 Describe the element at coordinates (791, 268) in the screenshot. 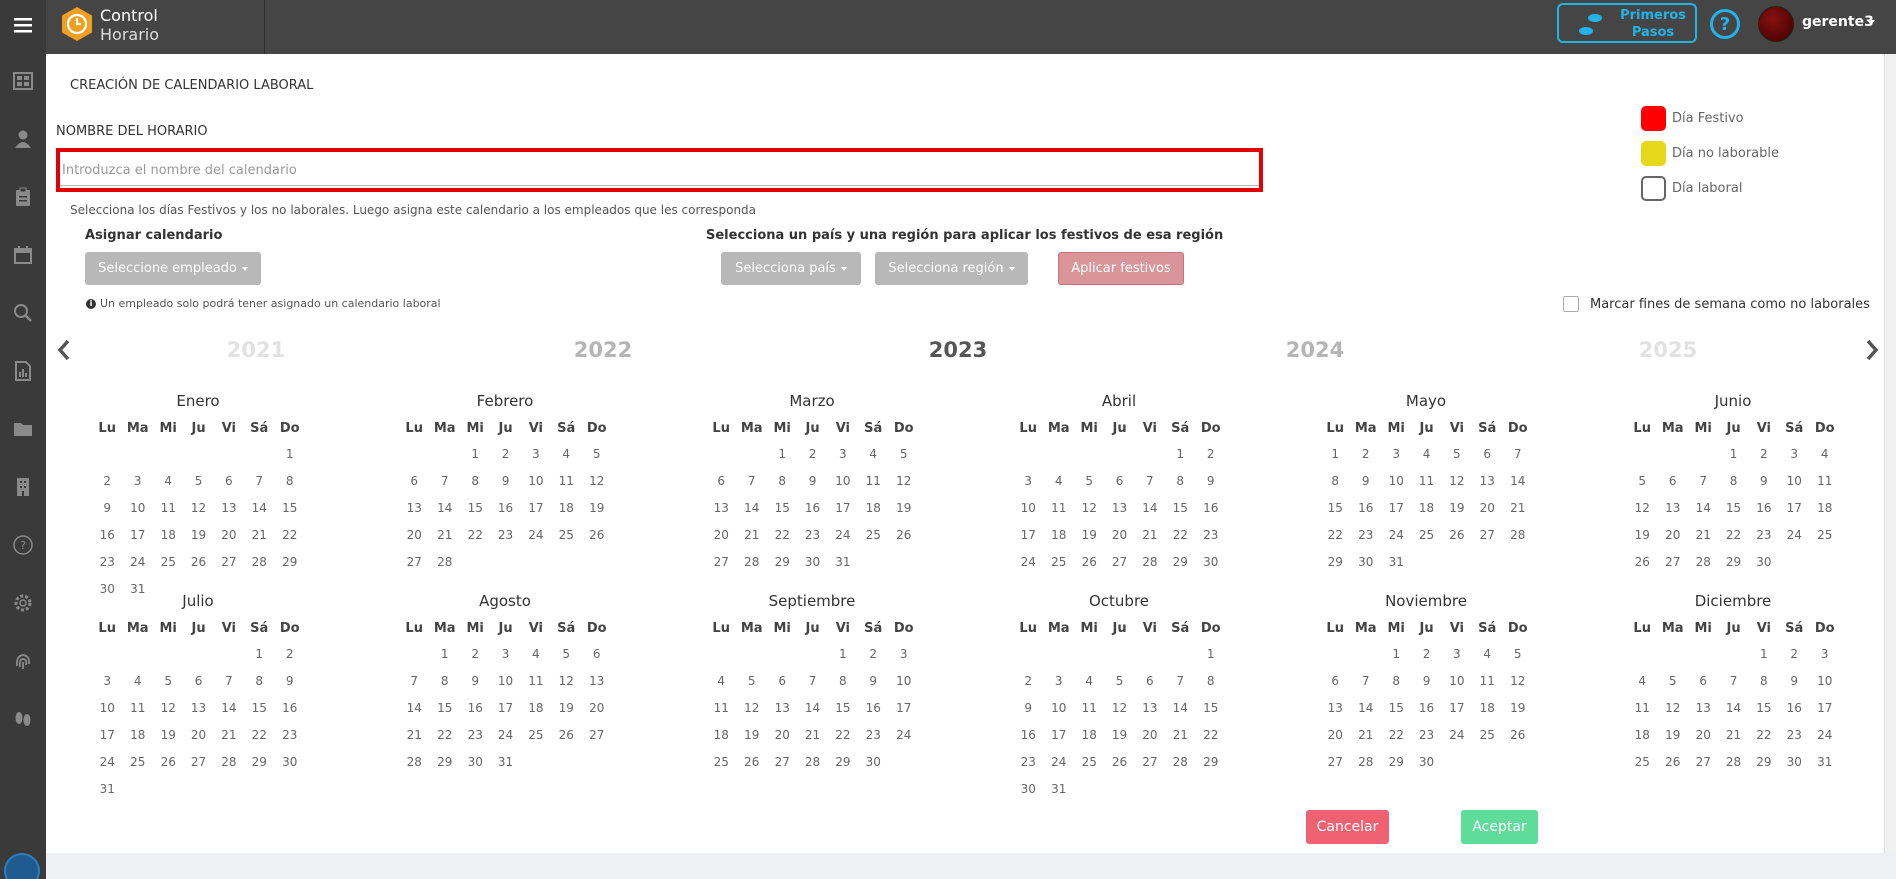

I see `select-country-button: Selecciona país` at that location.